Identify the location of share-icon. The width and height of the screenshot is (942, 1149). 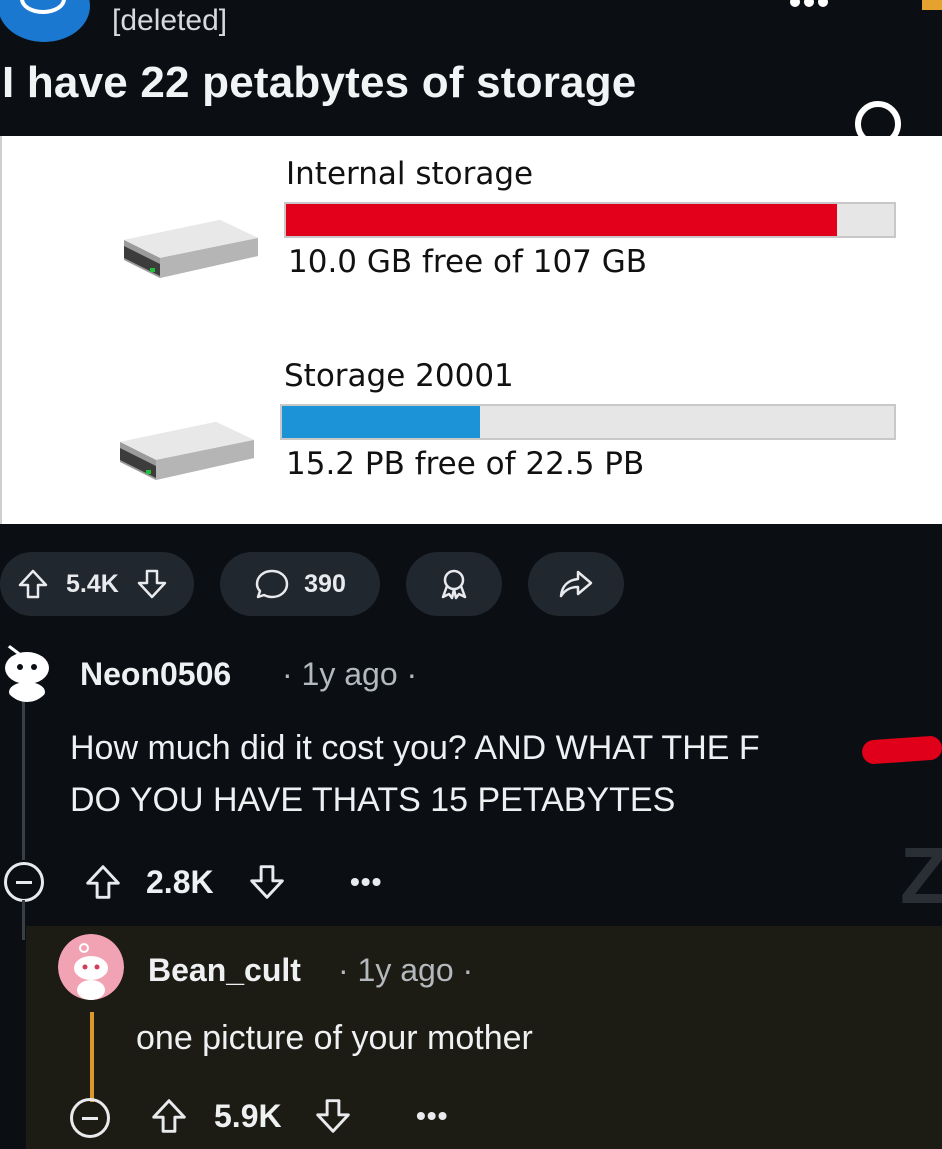
(576, 584).